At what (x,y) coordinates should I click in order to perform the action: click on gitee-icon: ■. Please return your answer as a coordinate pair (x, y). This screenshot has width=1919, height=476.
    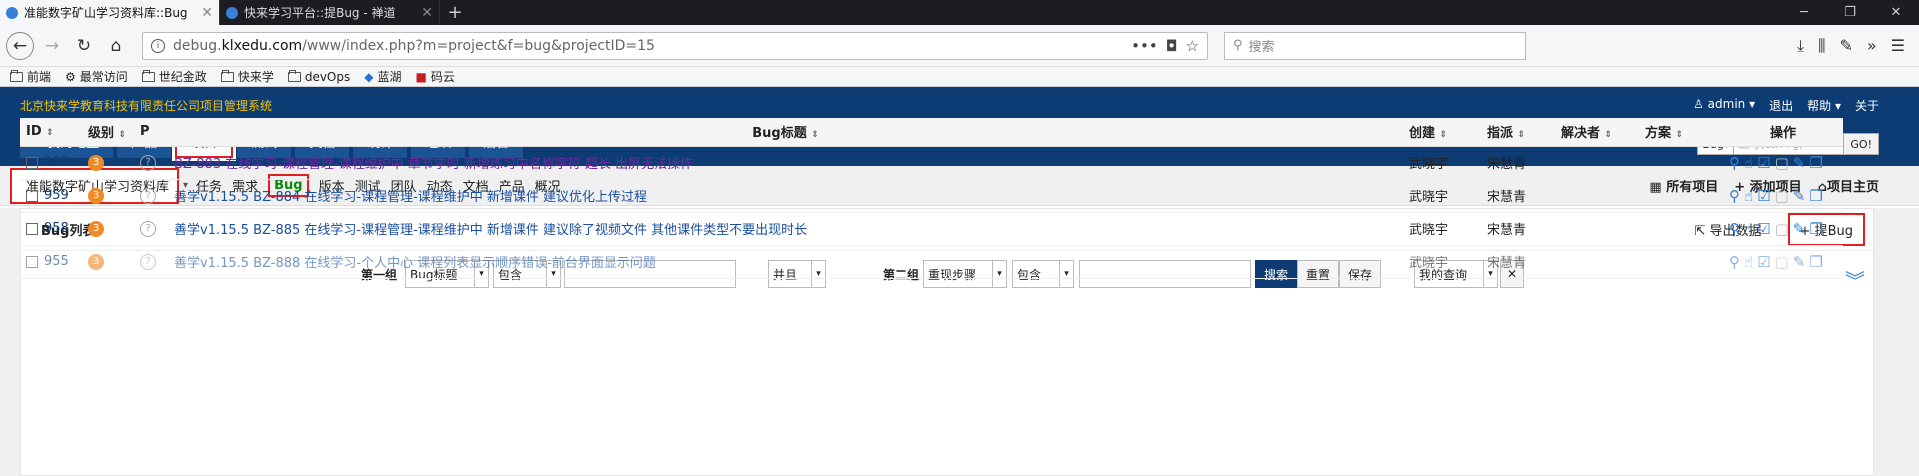
    Looking at the image, I should click on (421, 76).